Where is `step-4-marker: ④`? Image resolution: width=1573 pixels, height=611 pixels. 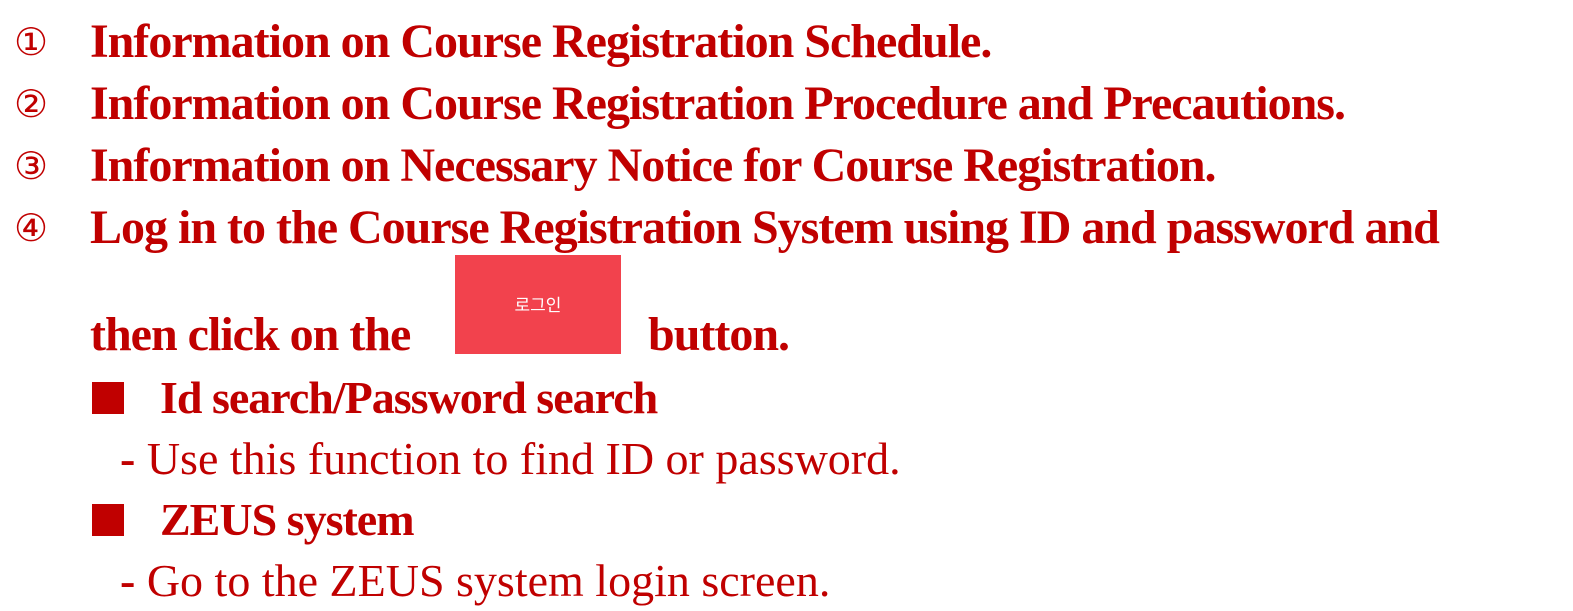 step-4-marker: ④ is located at coordinates (31, 228).